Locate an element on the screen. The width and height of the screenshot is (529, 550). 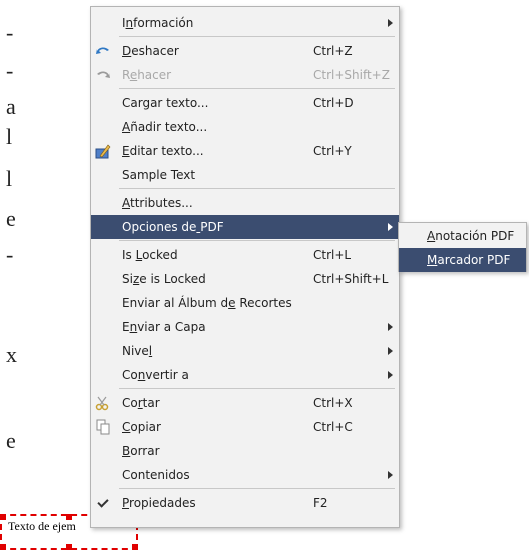
submenu-item-anotacion-pdf: Anotación PDF is located at coordinates (462, 236).